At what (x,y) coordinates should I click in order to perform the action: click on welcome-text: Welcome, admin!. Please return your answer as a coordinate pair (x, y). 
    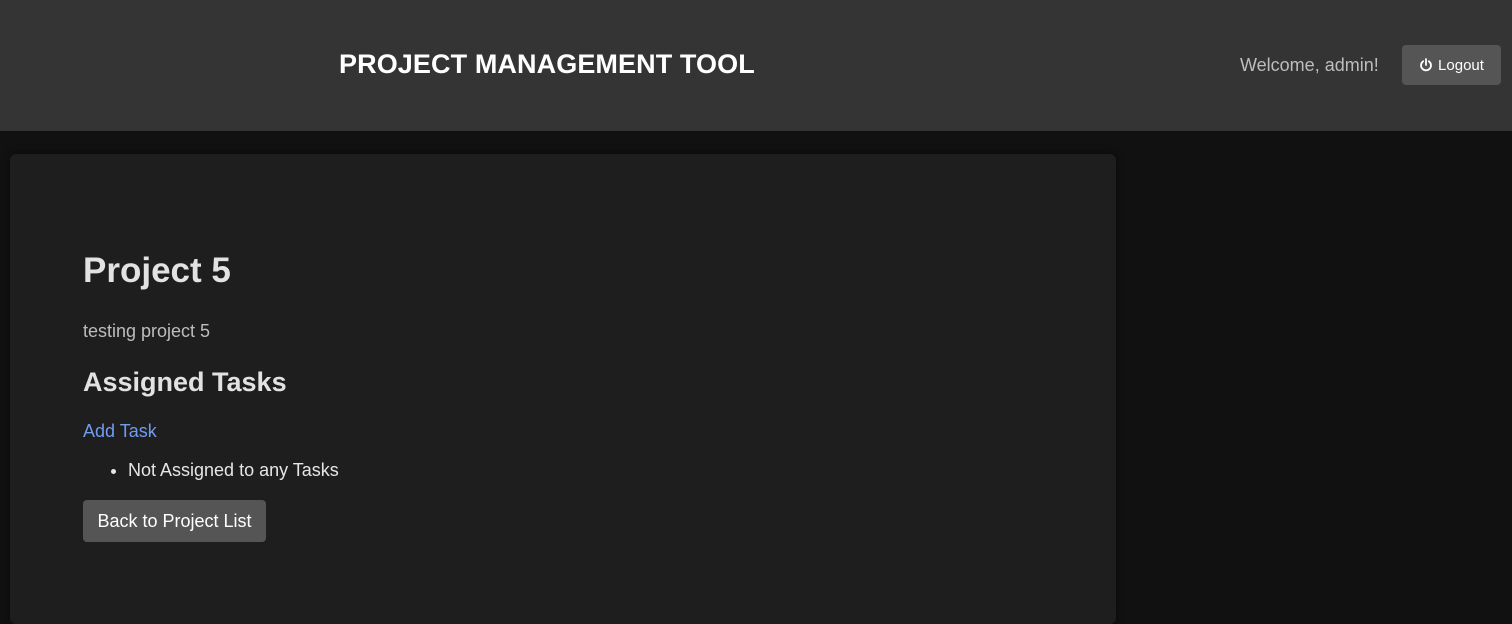
    Looking at the image, I should click on (1309, 65).